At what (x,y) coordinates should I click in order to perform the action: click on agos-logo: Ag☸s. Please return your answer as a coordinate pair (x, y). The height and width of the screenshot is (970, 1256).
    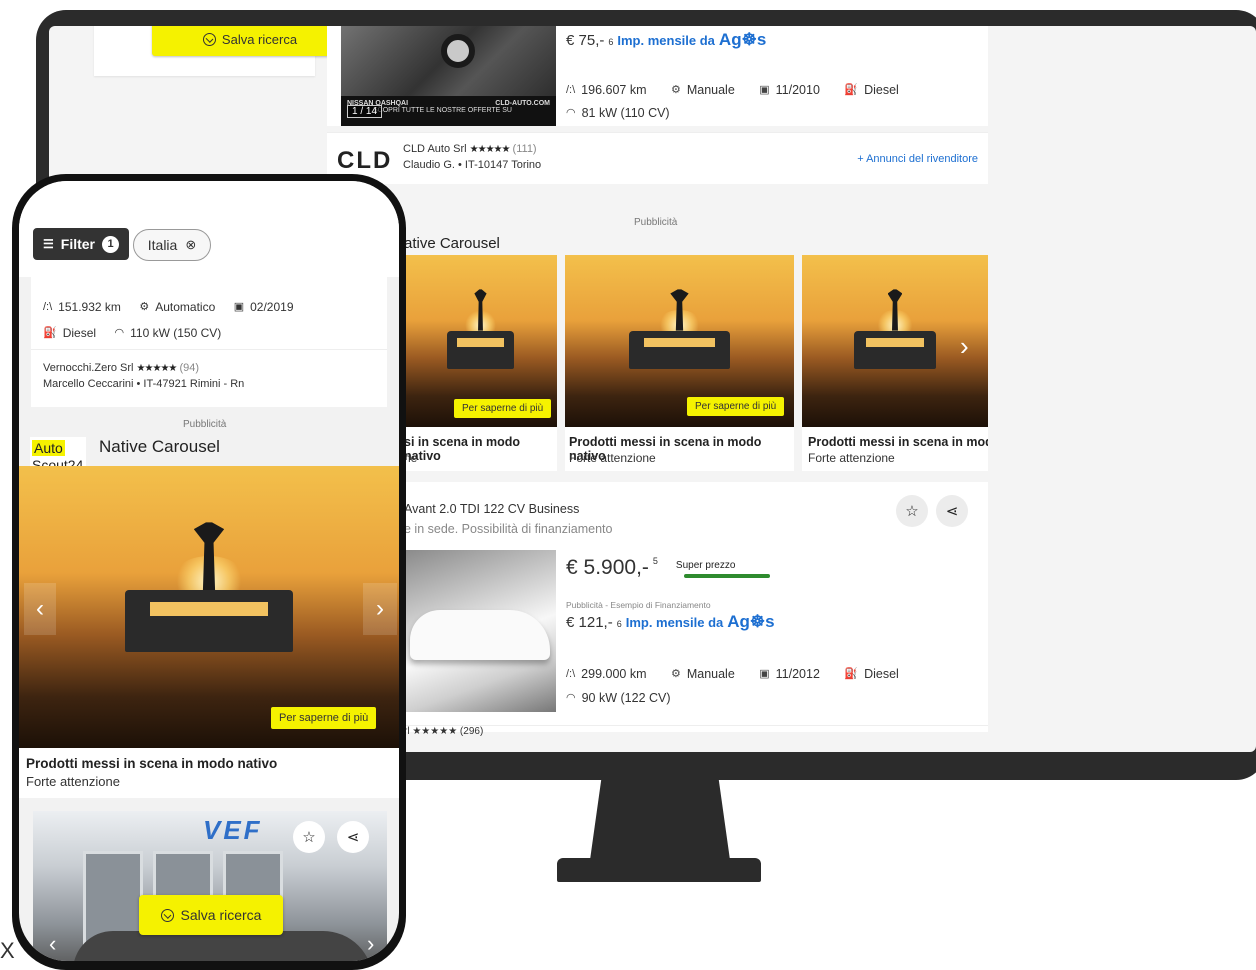
    Looking at the image, I should click on (751, 621).